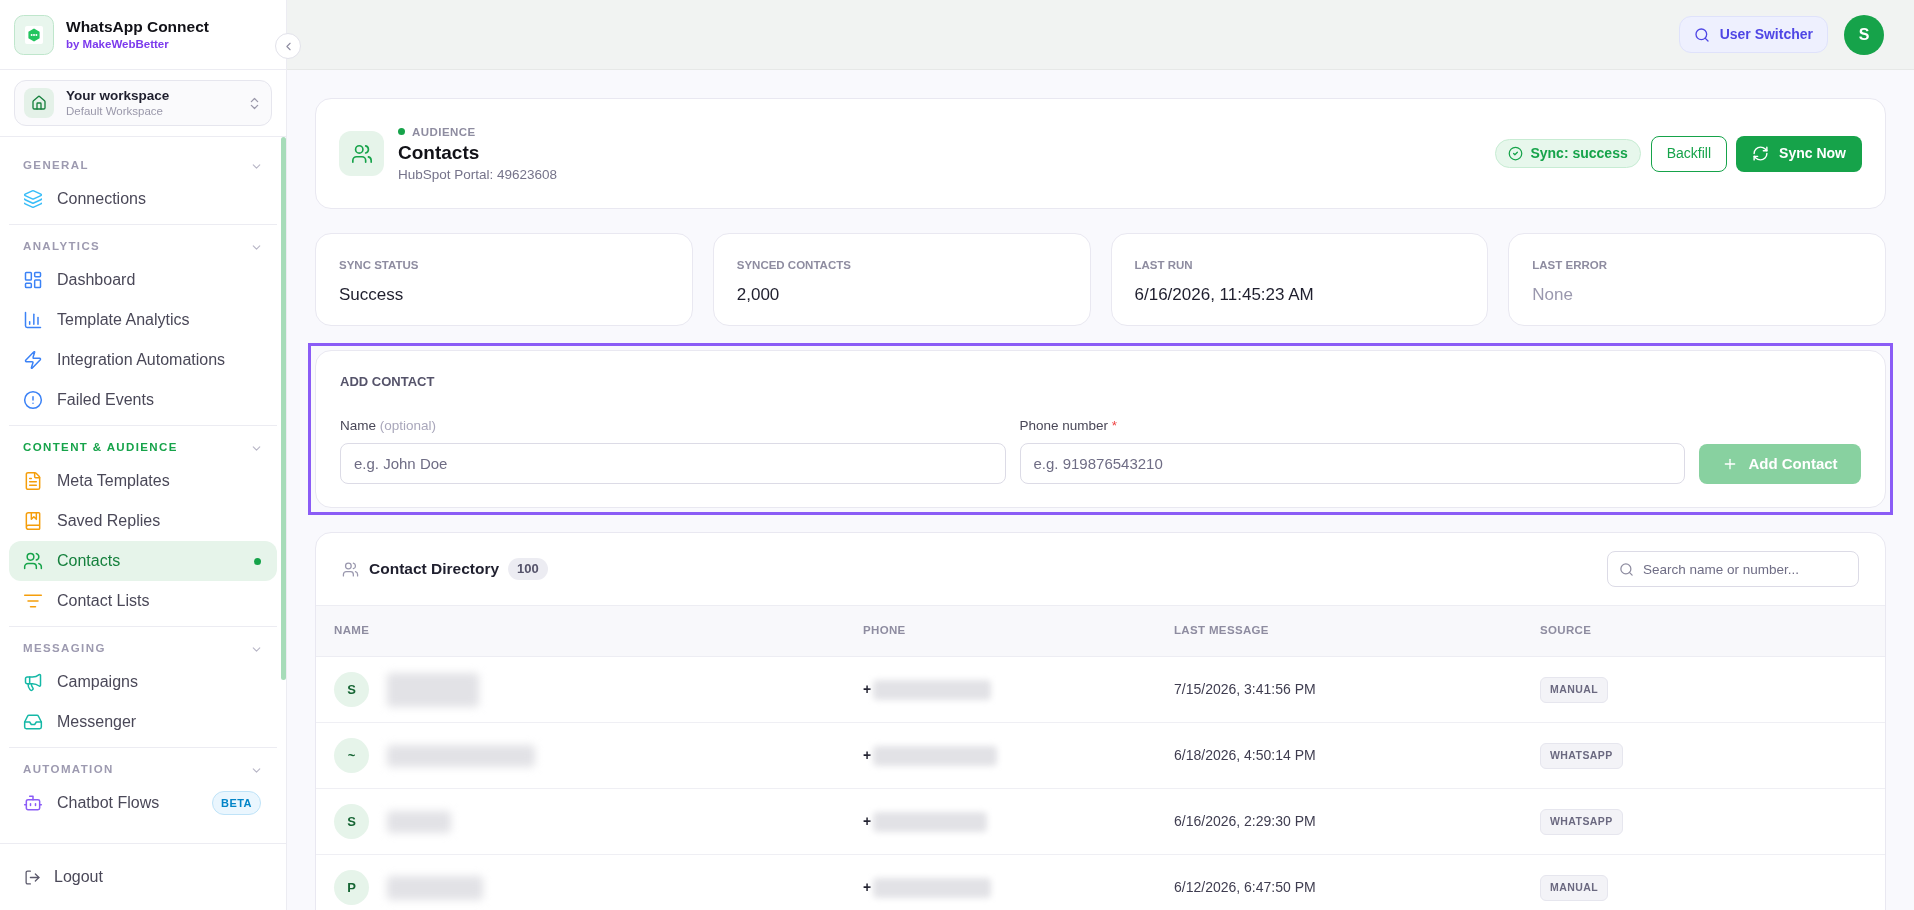 The image size is (1914, 910). What do you see at coordinates (439, 152) in the screenshot?
I see `page-title: Contacts` at bounding box center [439, 152].